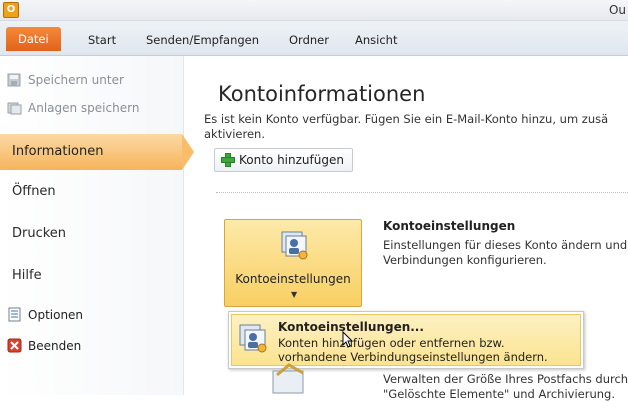 Image resolution: width=628 pixels, height=402 pixels. I want to click on plus-icon, so click(228, 160).